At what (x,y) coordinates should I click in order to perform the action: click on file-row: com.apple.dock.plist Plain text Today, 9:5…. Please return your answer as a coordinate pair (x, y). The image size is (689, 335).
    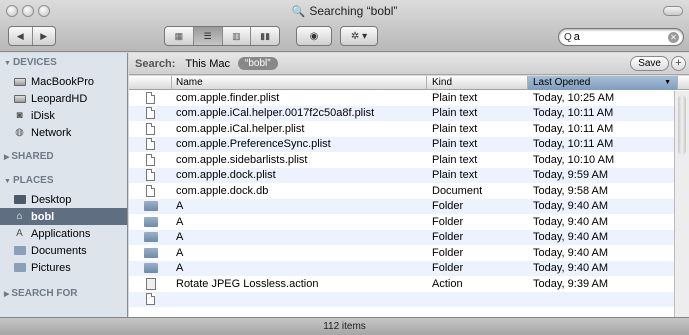
    Looking at the image, I should click on (409, 175).